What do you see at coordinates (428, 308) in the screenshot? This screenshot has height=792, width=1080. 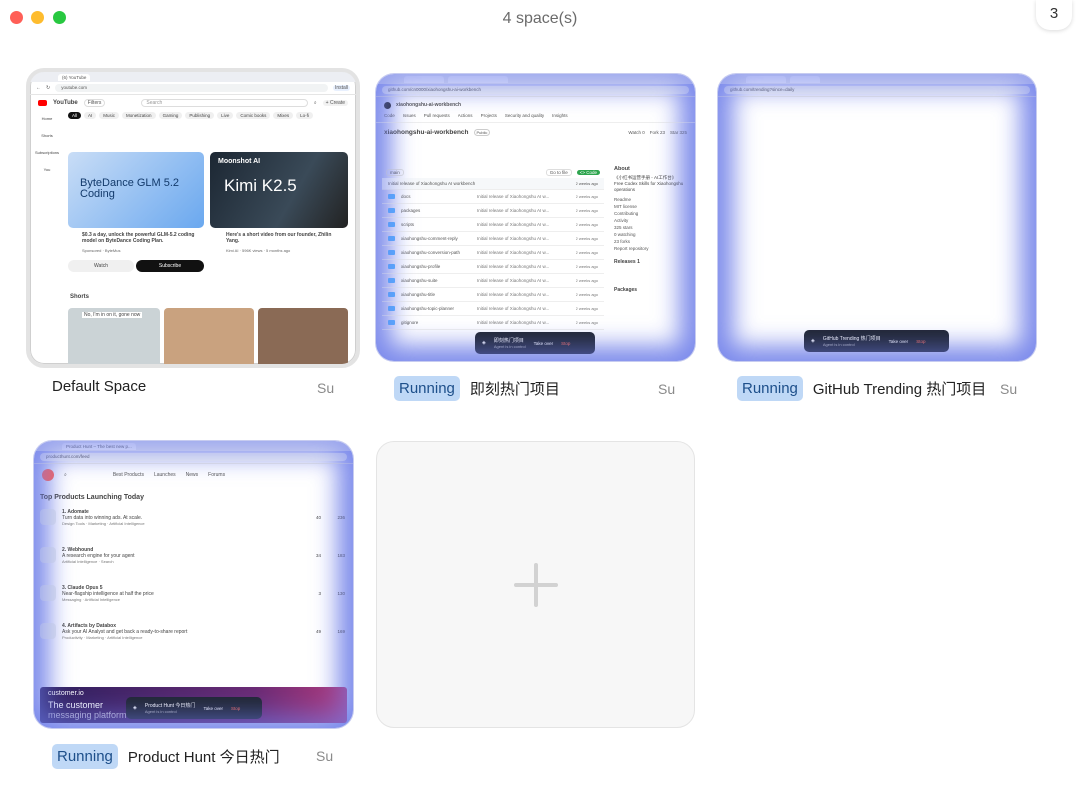 I see `file-name: xiaohongshu-topic-planner` at bounding box center [428, 308].